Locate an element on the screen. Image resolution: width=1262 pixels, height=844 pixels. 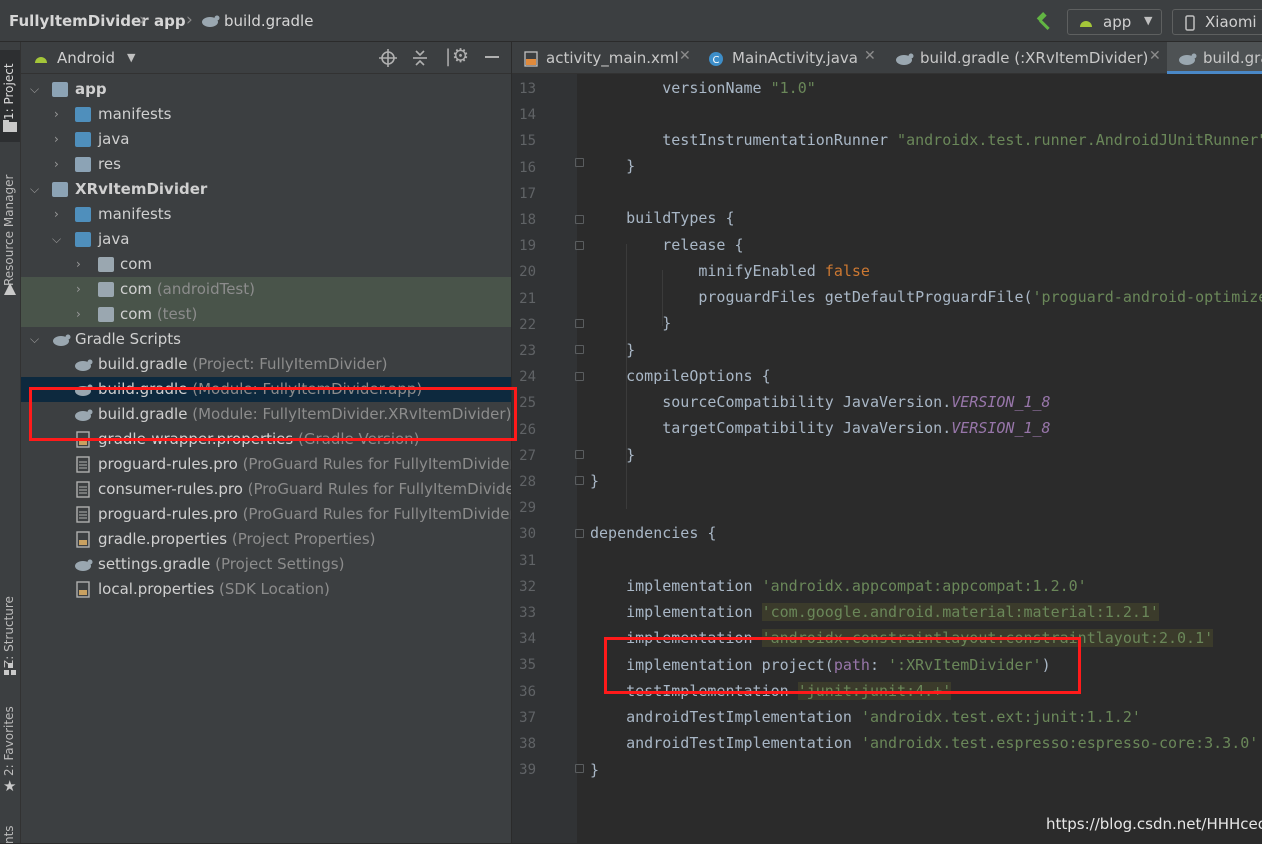
tree-item-label: app is located at coordinates (91, 89).